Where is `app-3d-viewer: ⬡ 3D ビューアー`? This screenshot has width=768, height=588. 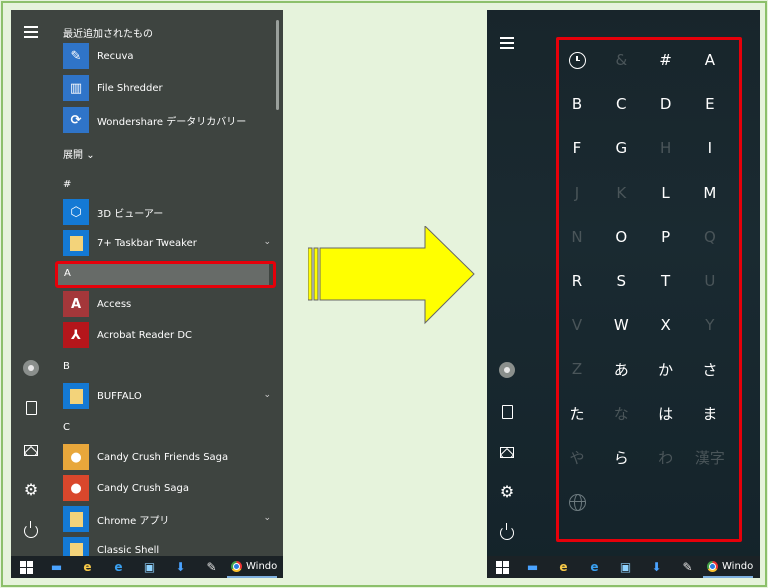
app-3d-viewer: ⬡ 3D ビューアー is located at coordinates (167, 212).